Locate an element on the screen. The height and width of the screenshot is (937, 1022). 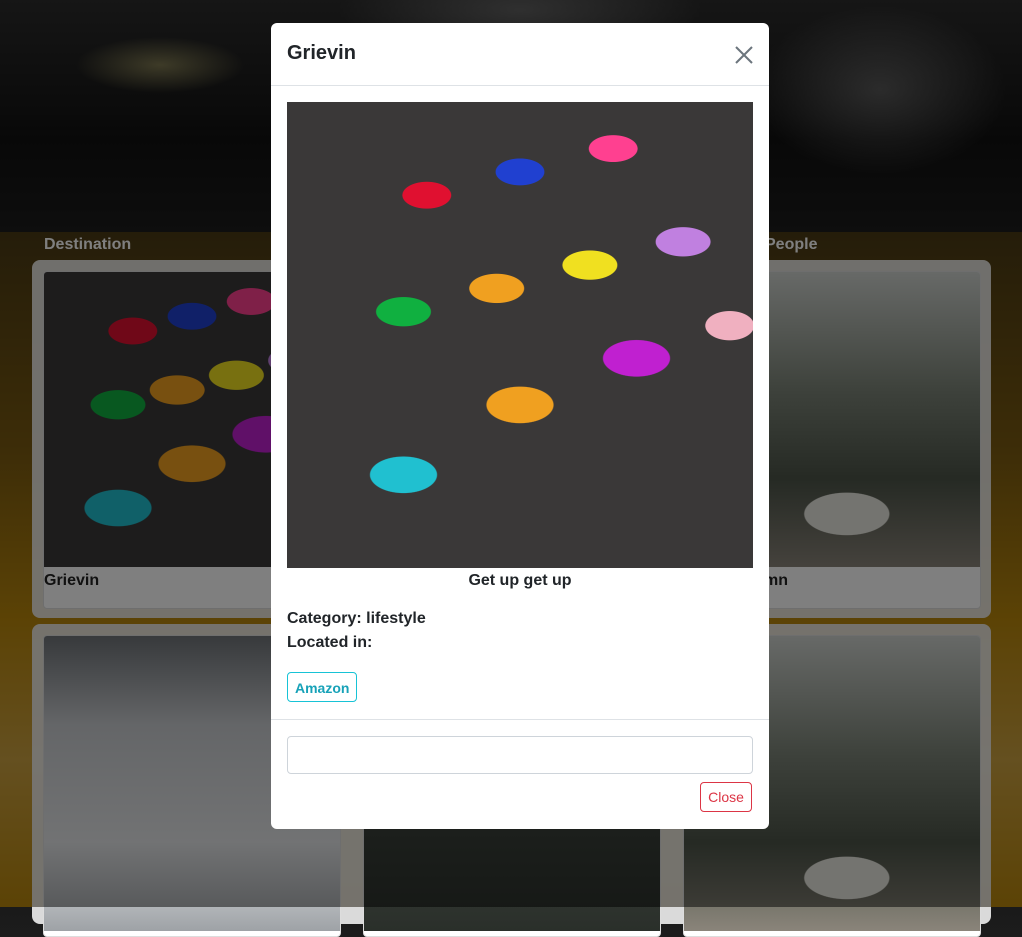
footer-text-input is located at coordinates (520, 755).